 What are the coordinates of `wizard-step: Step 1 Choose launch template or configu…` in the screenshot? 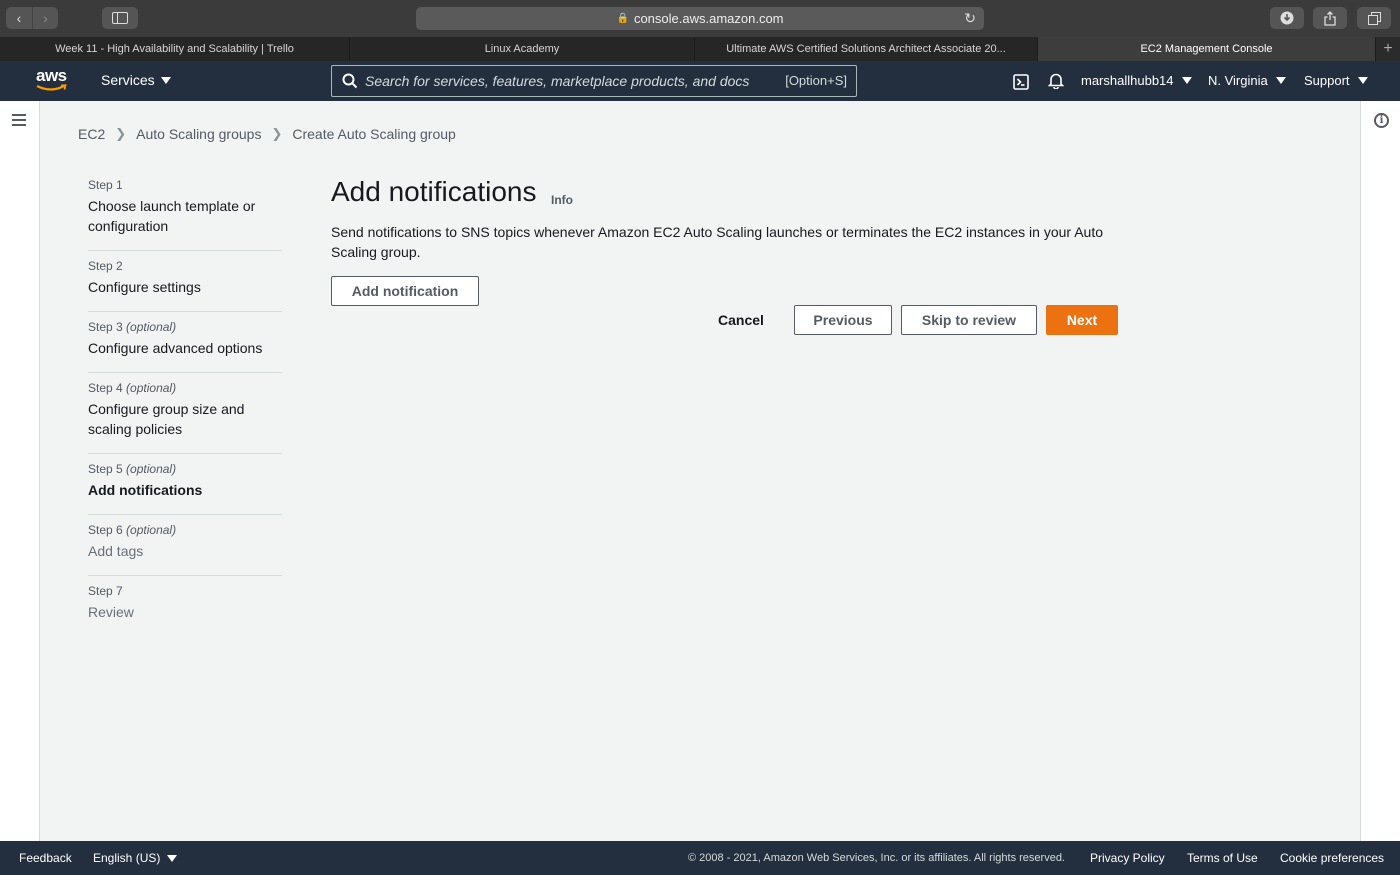 It's located at (185, 210).